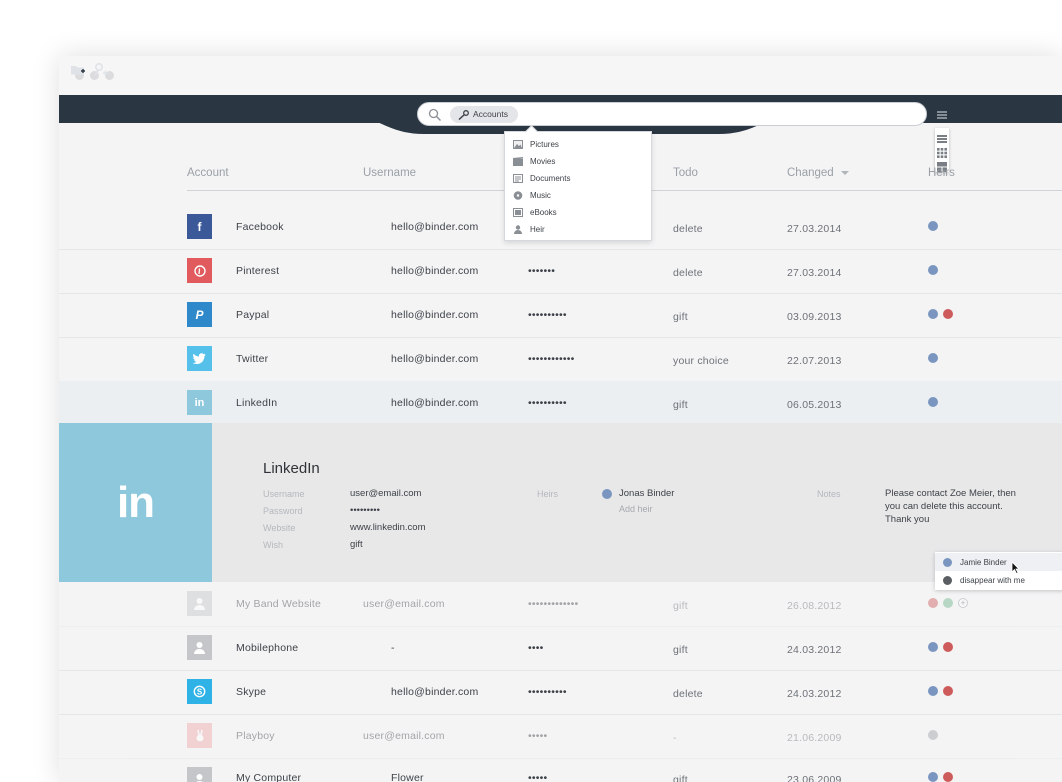 Image resolution: width=1062 pixels, height=782 pixels. What do you see at coordinates (540, 195) in the screenshot?
I see `category-item-label: Music` at bounding box center [540, 195].